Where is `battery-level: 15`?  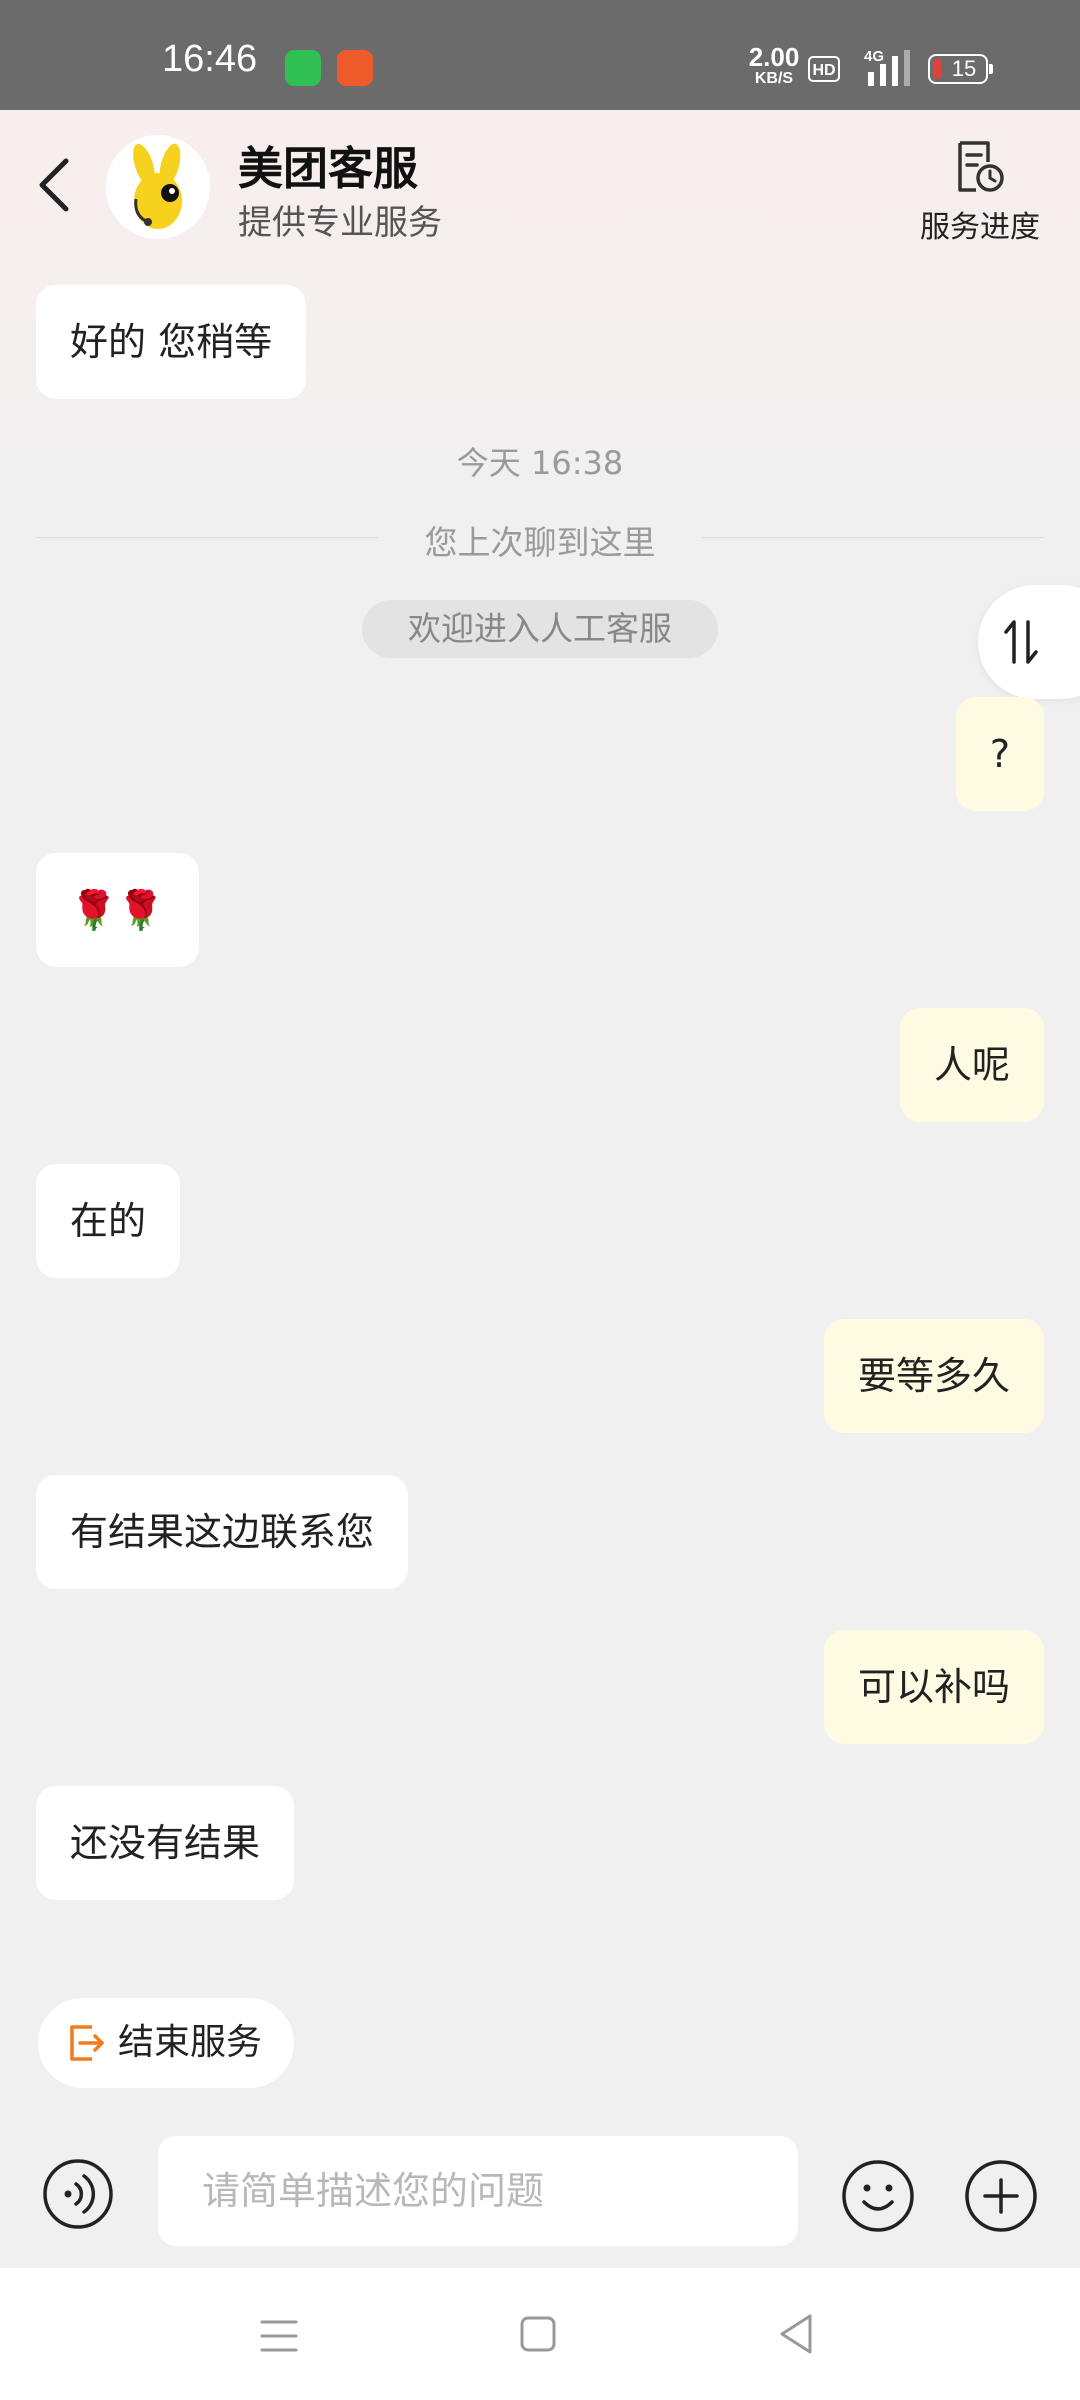
battery-level: 15 is located at coordinates (964, 68).